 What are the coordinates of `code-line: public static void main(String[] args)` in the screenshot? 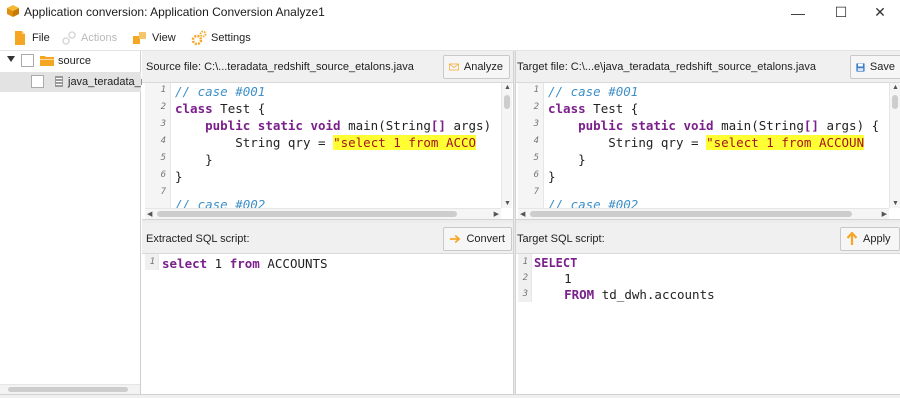 It's located at (348, 125).